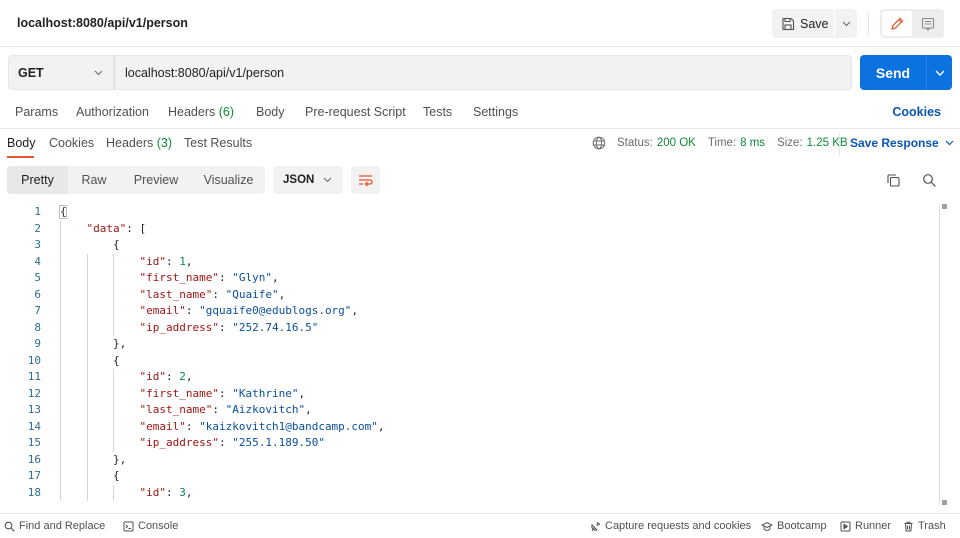 The width and height of the screenshot is (960, 538). I want to click on save-response-label: Save Response, so click(894, 143).